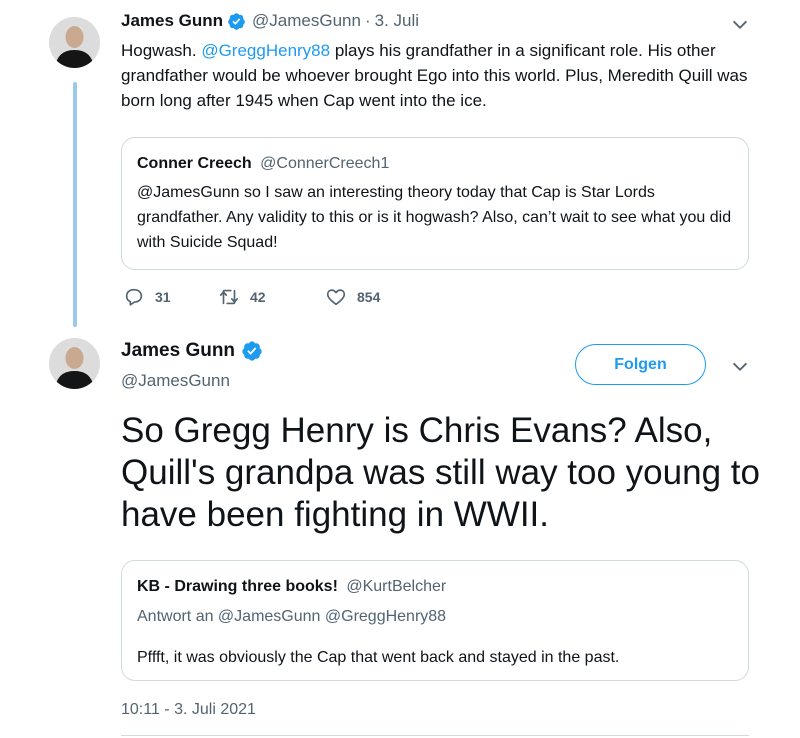 Image resolution: width=800 pixels, height=738 pixels. Describe the element at coordinates (397, 21) in the screenshot. I see `tweet-date: 3. Juli` at that location.